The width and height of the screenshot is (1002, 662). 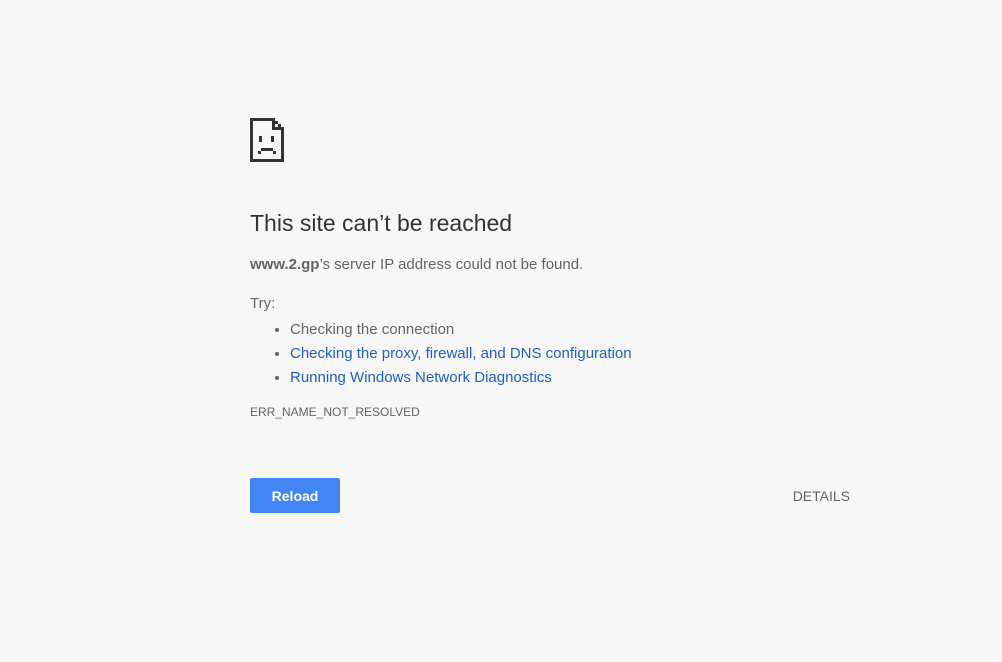 What do you see at coordinates (570, 378) in the screenshot?
I see `suggestion-item: Running Windows Network Diagnostics` at bounding box center [570, 378].